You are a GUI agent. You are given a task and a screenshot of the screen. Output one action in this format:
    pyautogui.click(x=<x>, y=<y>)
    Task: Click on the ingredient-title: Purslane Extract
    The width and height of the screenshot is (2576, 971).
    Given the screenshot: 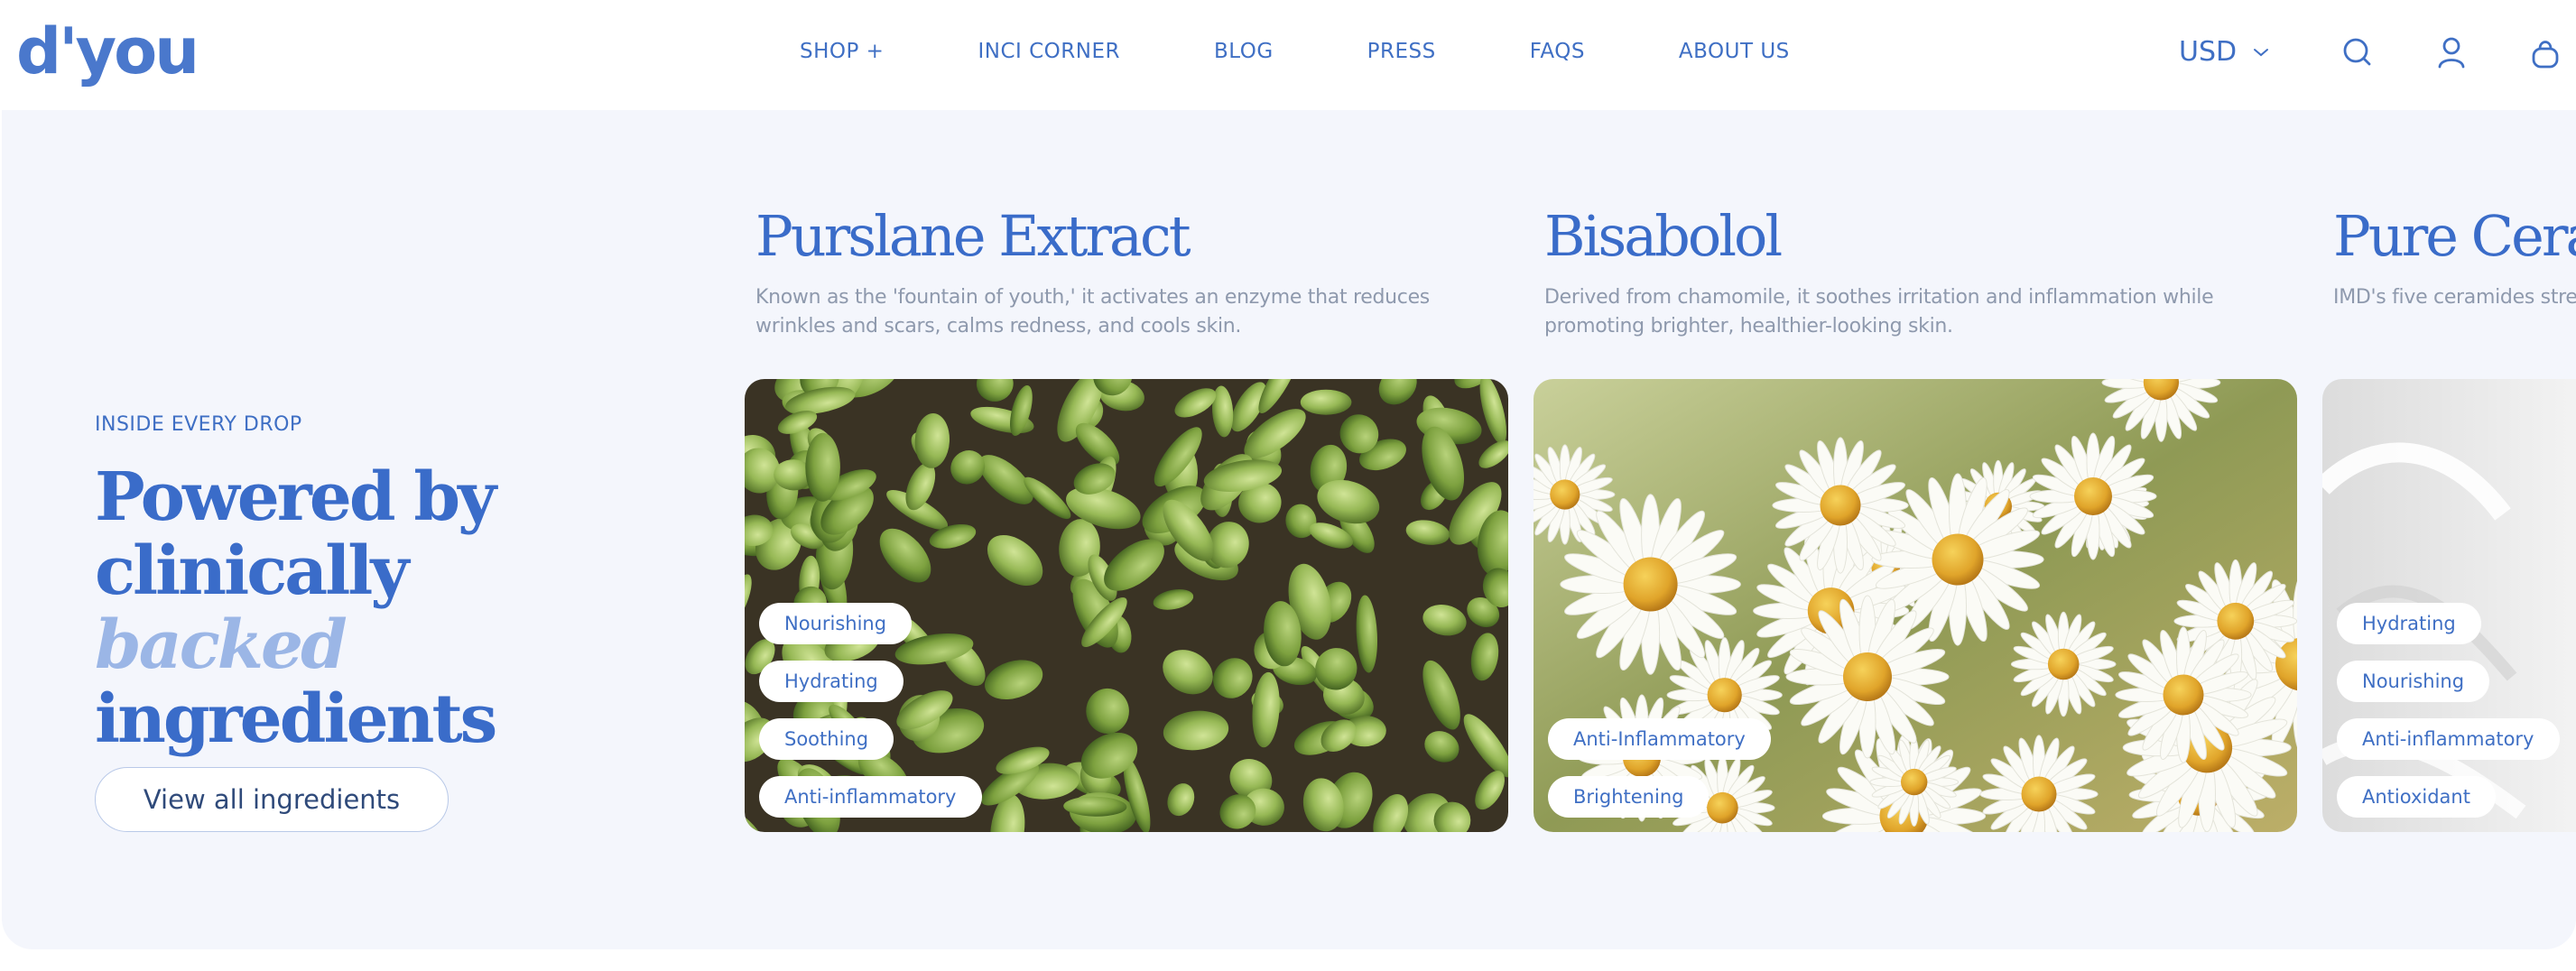 What is the action you would take?
    pyautogui.click(x=973, y=236)
    